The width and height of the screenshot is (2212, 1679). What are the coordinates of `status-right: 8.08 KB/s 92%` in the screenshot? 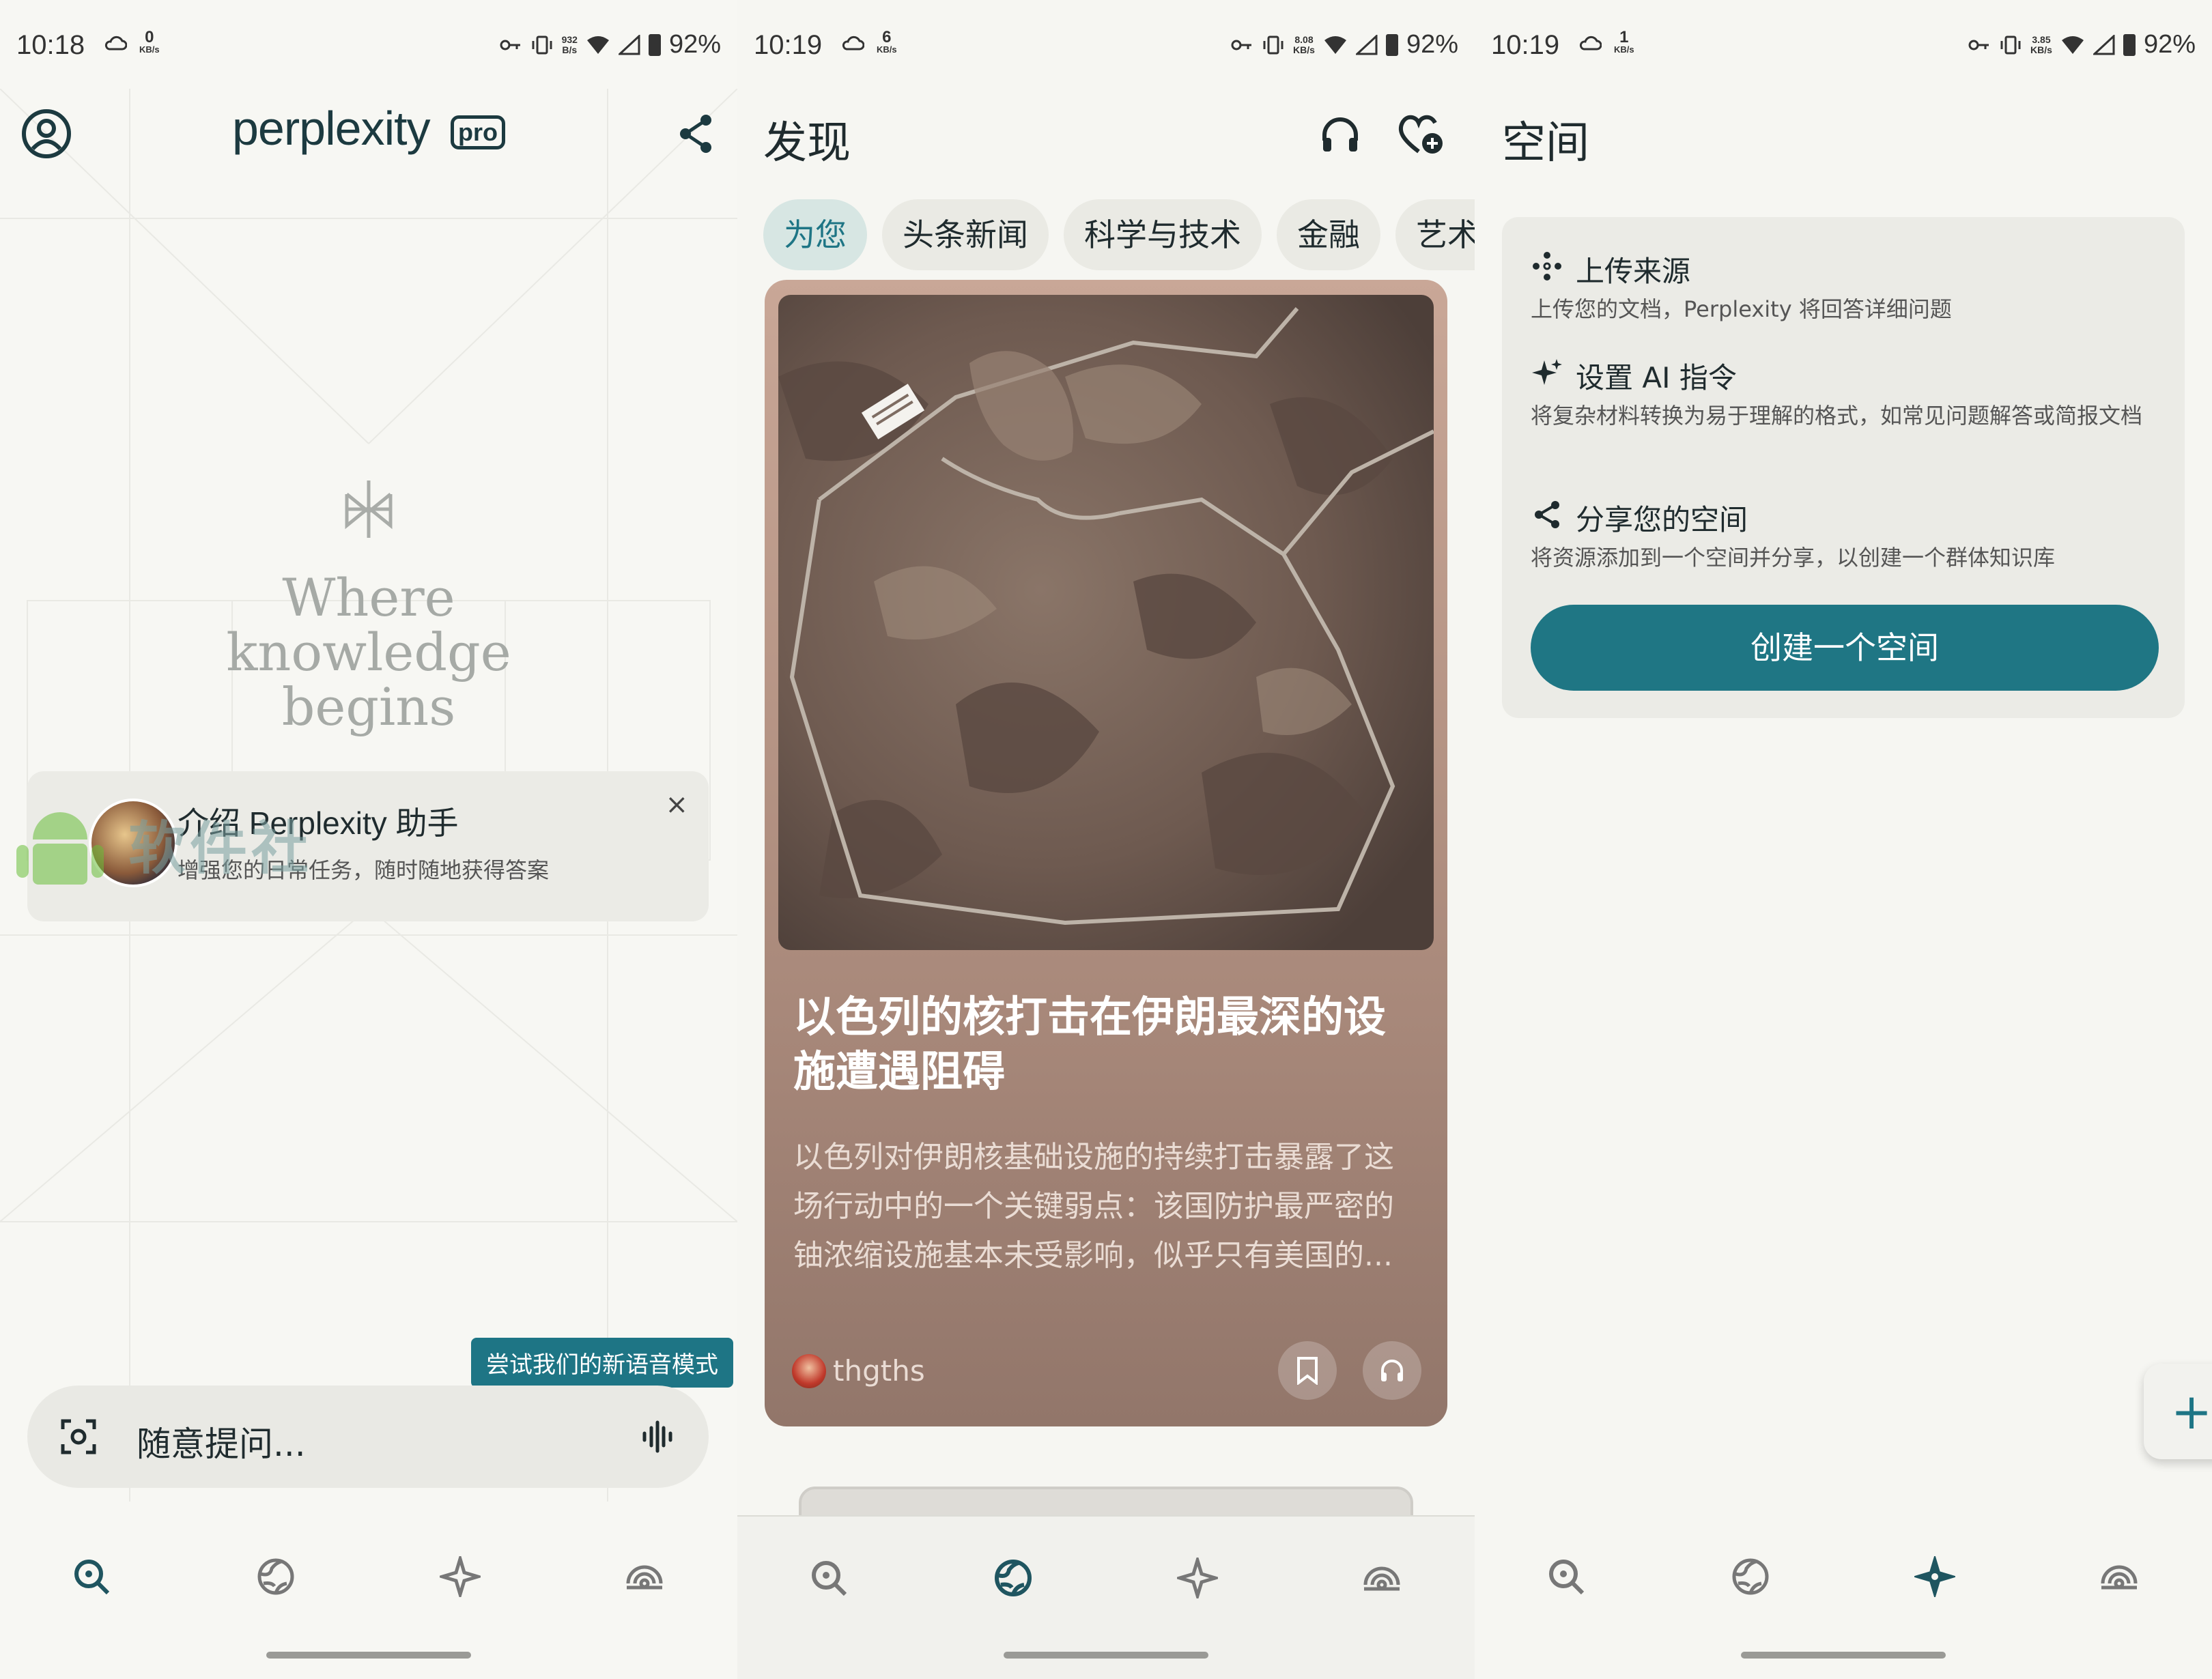 It's located at (1344, 44).